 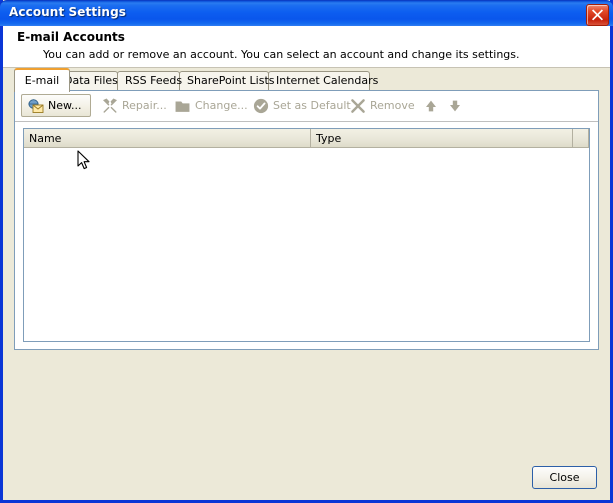 I want to click on set-as-default-label: Set as Default, so click(x=312, y=105).